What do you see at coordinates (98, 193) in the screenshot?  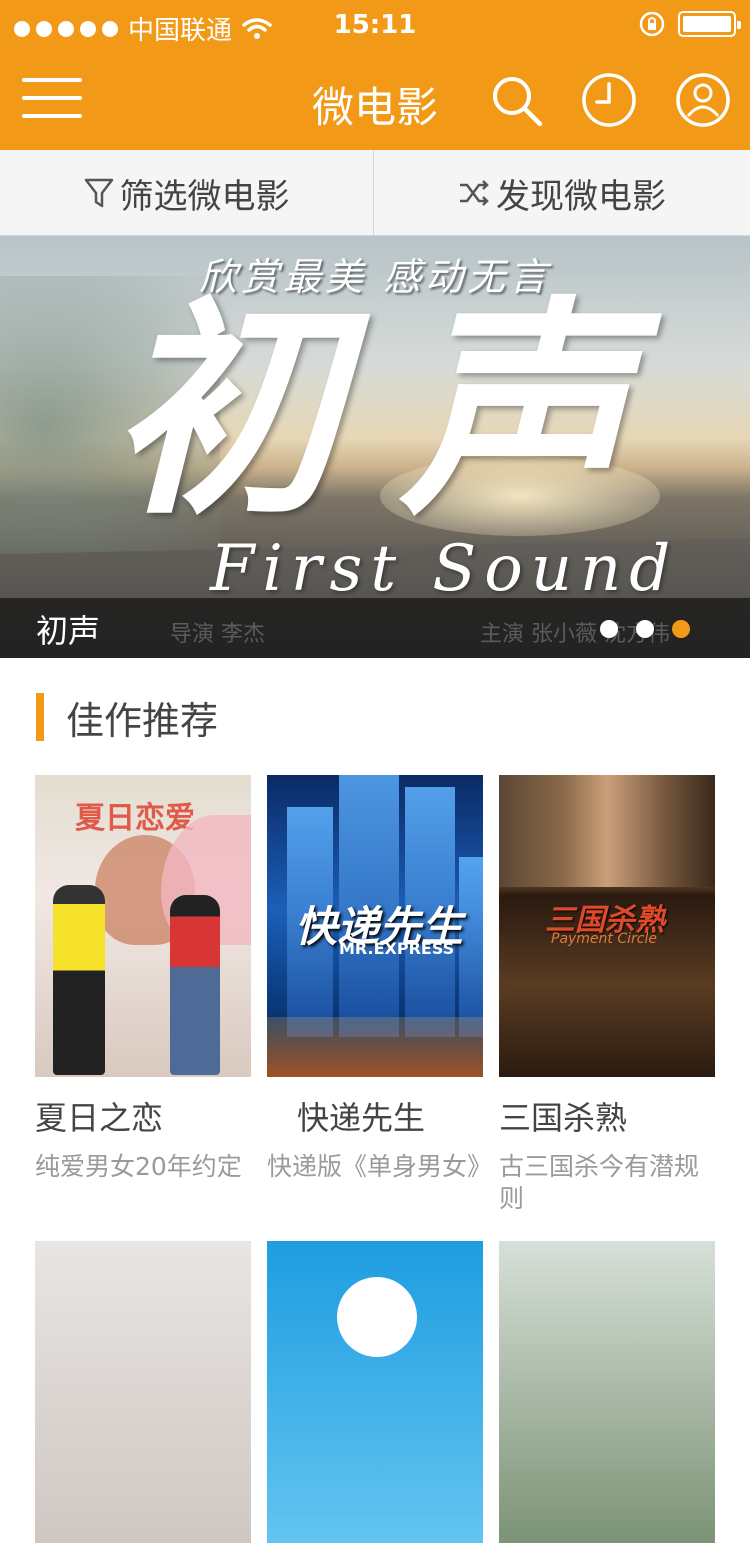 I see `filter-icon` at bounding box center [98, 193].